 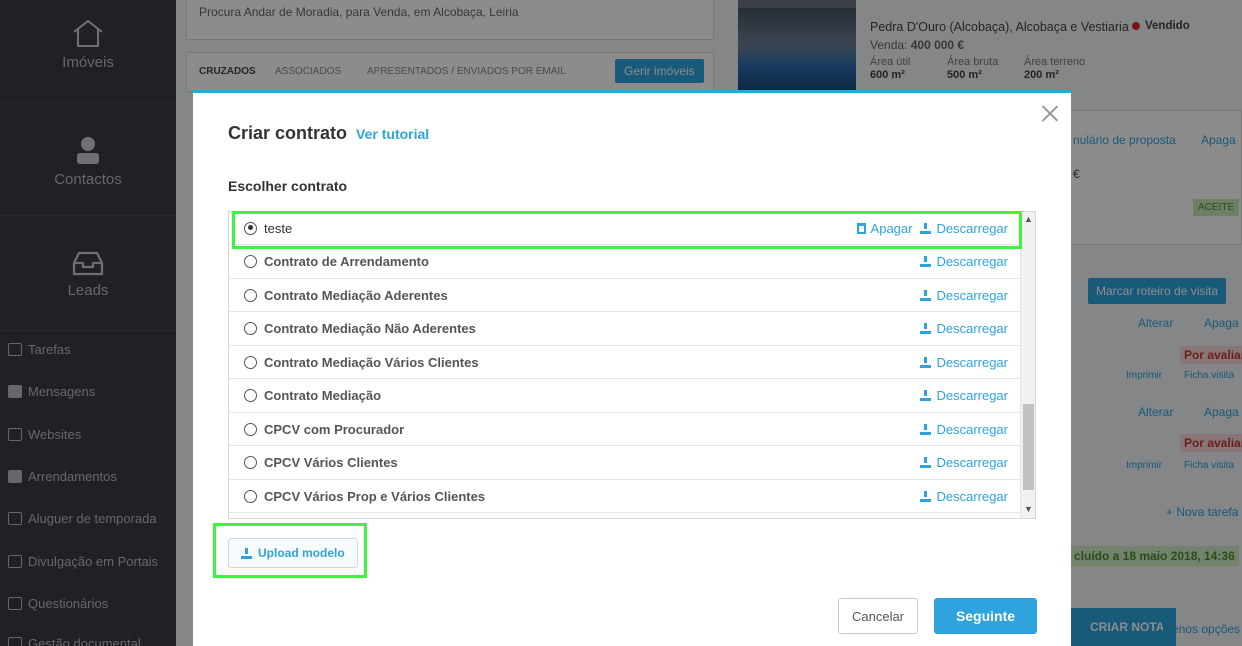 I want to click on contract-name: Contrato Mediação Não Aderentes, so click(x=370, y=328).